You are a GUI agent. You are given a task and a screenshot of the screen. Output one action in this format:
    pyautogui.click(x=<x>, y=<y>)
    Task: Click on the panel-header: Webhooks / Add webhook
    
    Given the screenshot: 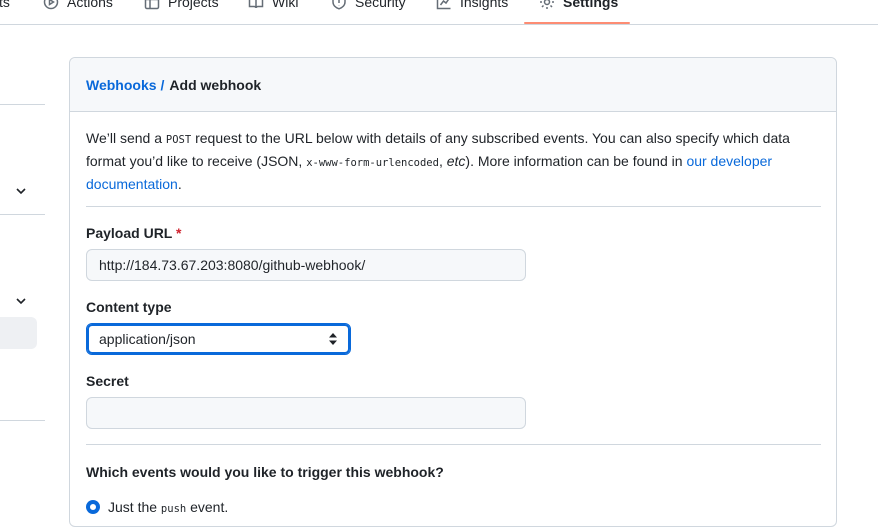 What is the action you would take?
    pyautogui.click(x=453, y=85)
    